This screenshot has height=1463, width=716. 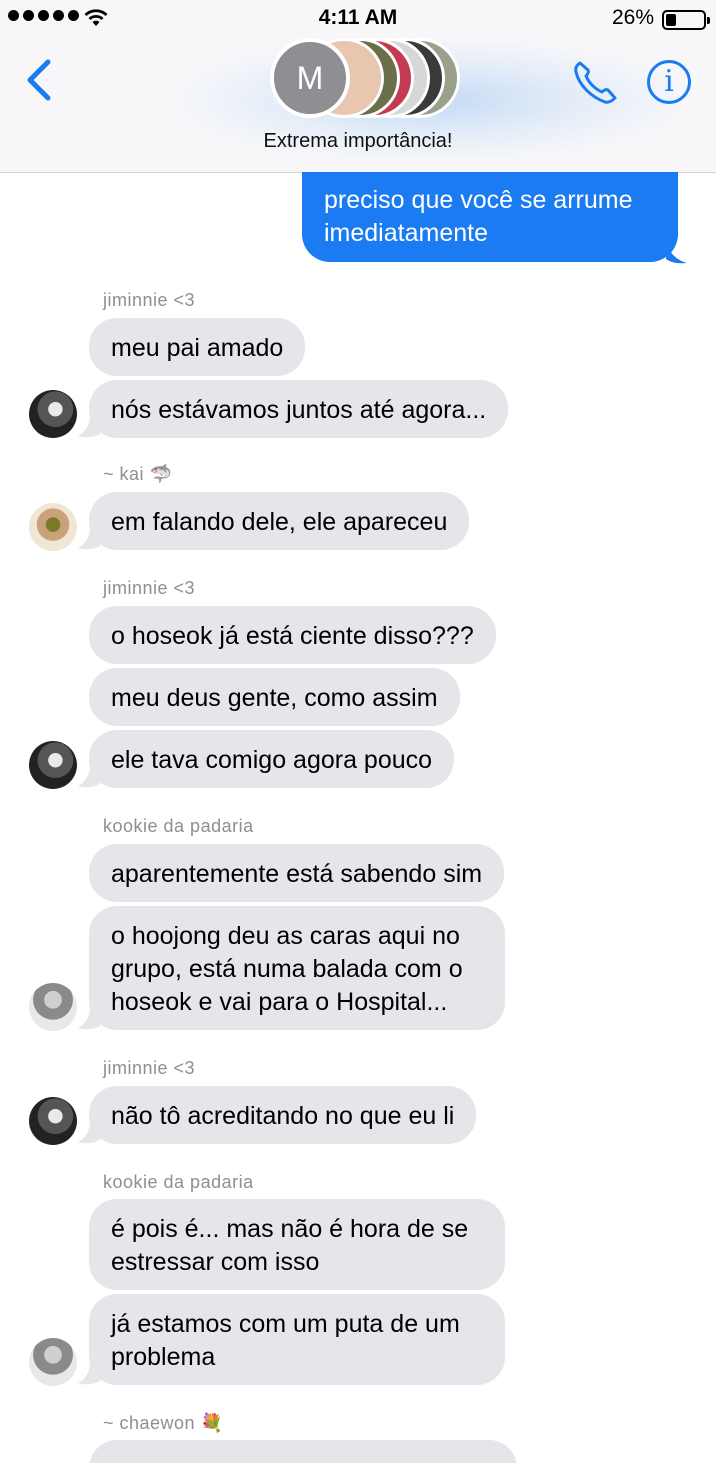 I want to click on battery-percent: 26%, so click(x=632, y=17).